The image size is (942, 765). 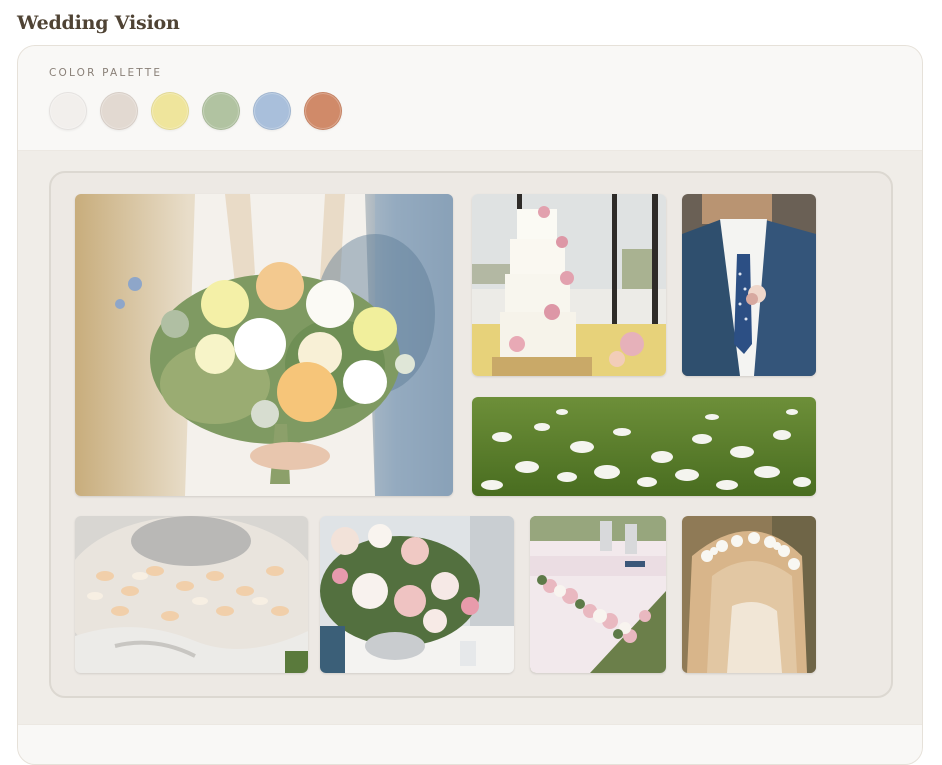 What do you see at coordinates (644, 446) in the screenshot?
I see `petal-lawn-photo` at bounding box center [644, 446].